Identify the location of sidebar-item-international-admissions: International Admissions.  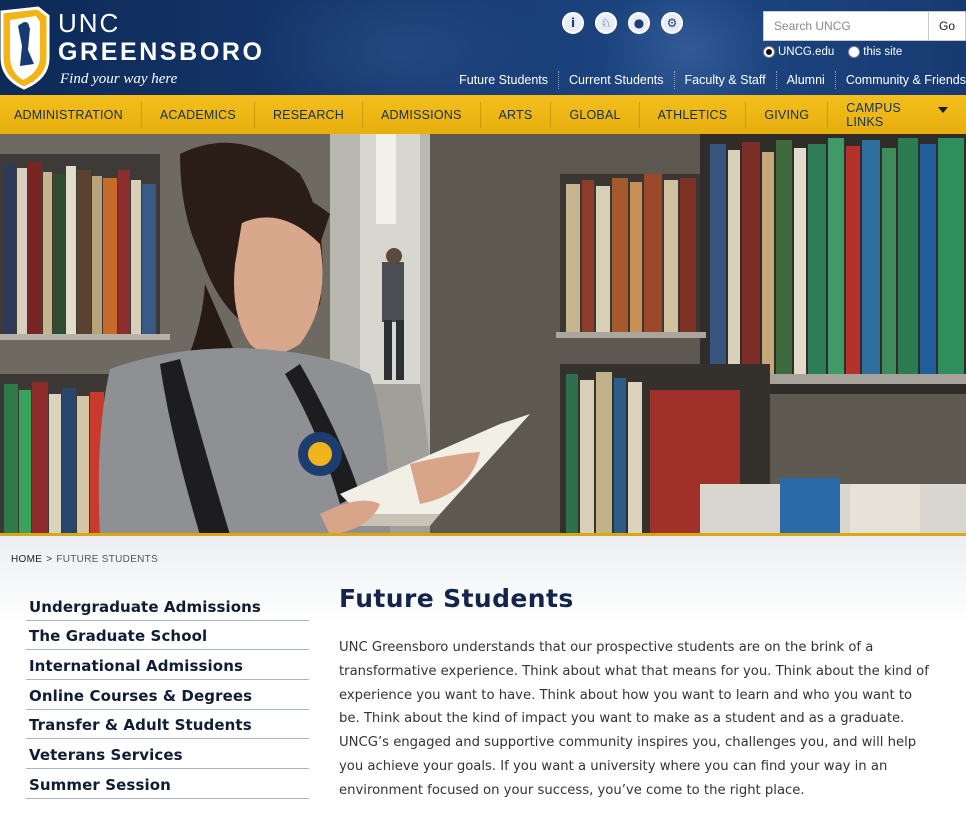
(167, 665).